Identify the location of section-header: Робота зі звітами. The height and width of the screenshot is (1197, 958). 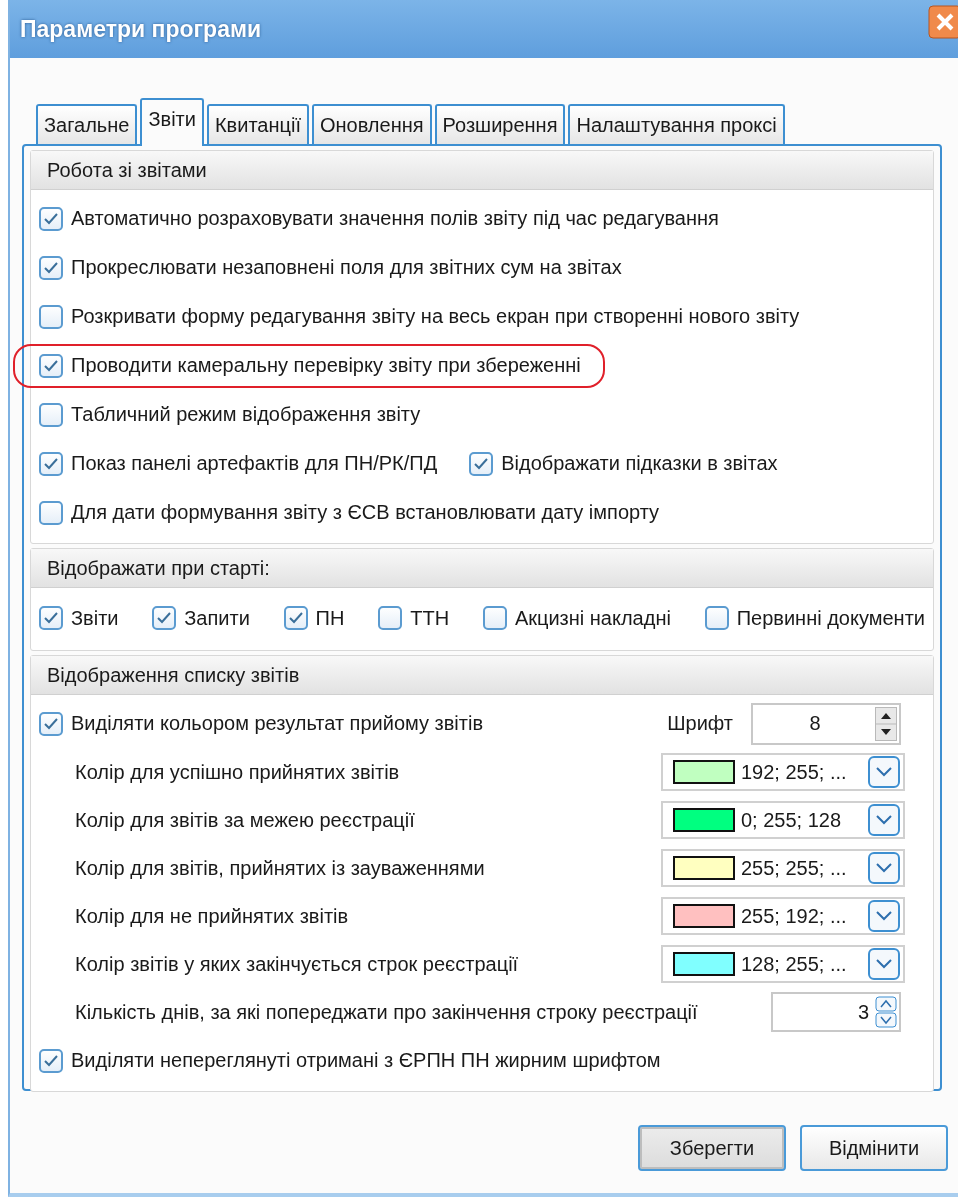
(482, 170).